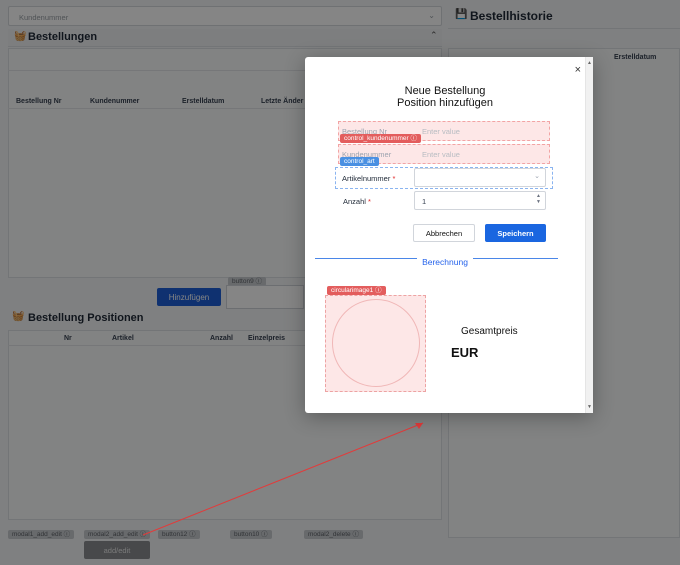 Image resolution: width=680 pixels, height=565 pixels. I want to click on calculation-heading-wrap: Berechnung, so click(445, 261).